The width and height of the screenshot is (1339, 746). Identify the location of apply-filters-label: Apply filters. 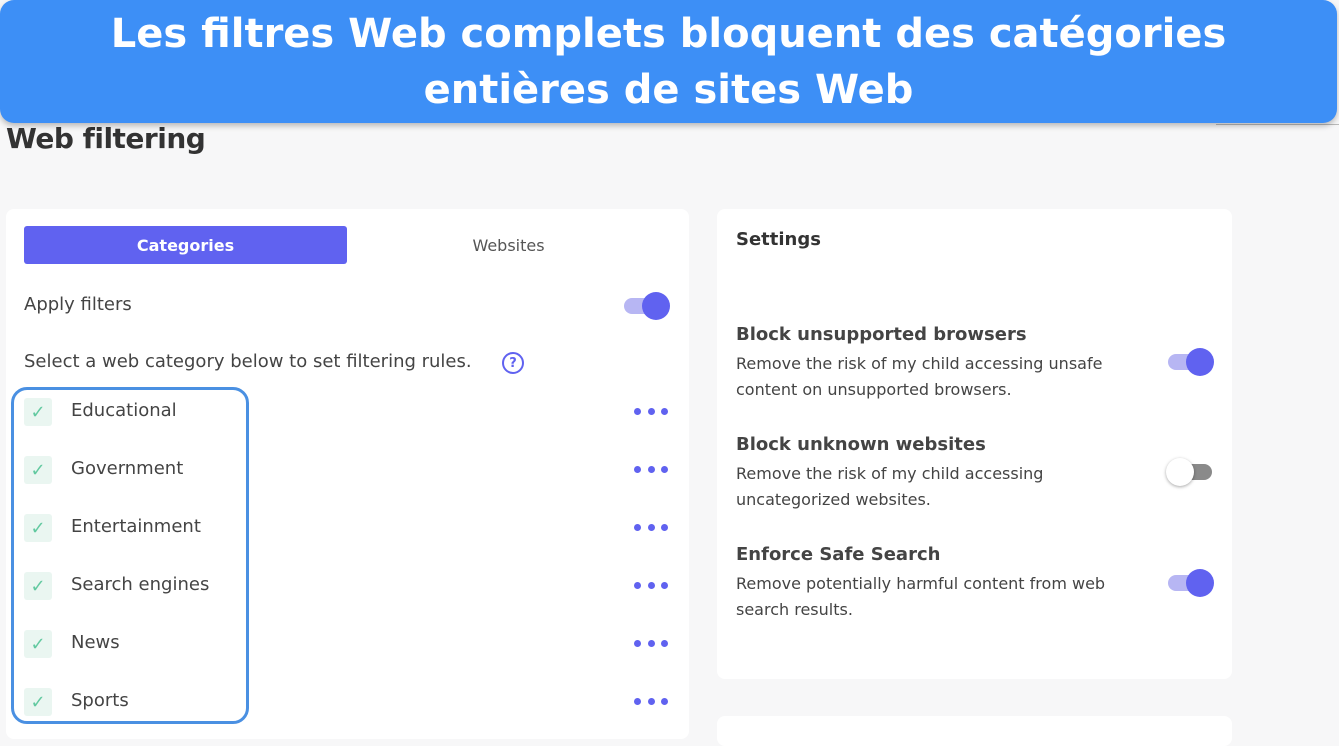
(78, 304).